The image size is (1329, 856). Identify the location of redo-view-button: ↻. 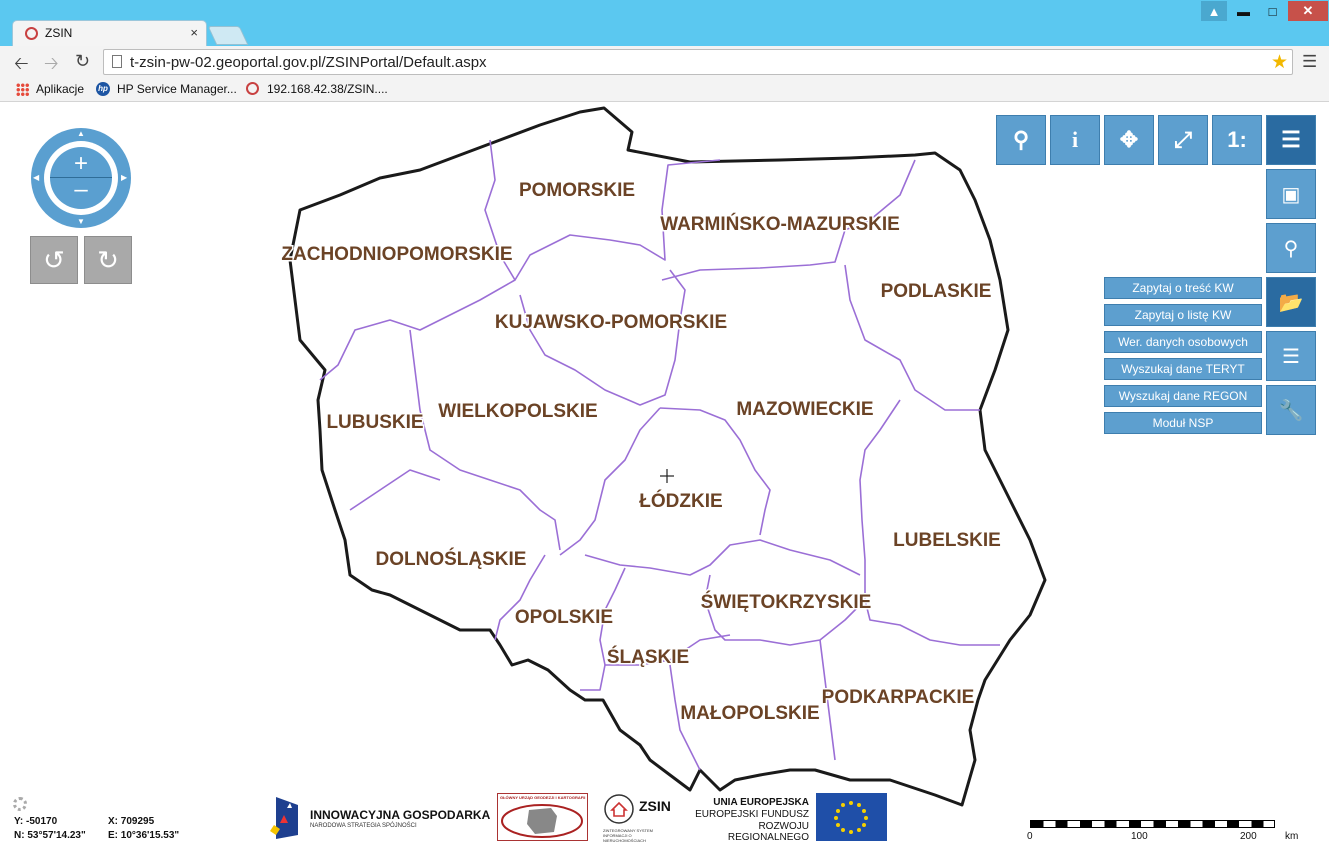
(108, 260).